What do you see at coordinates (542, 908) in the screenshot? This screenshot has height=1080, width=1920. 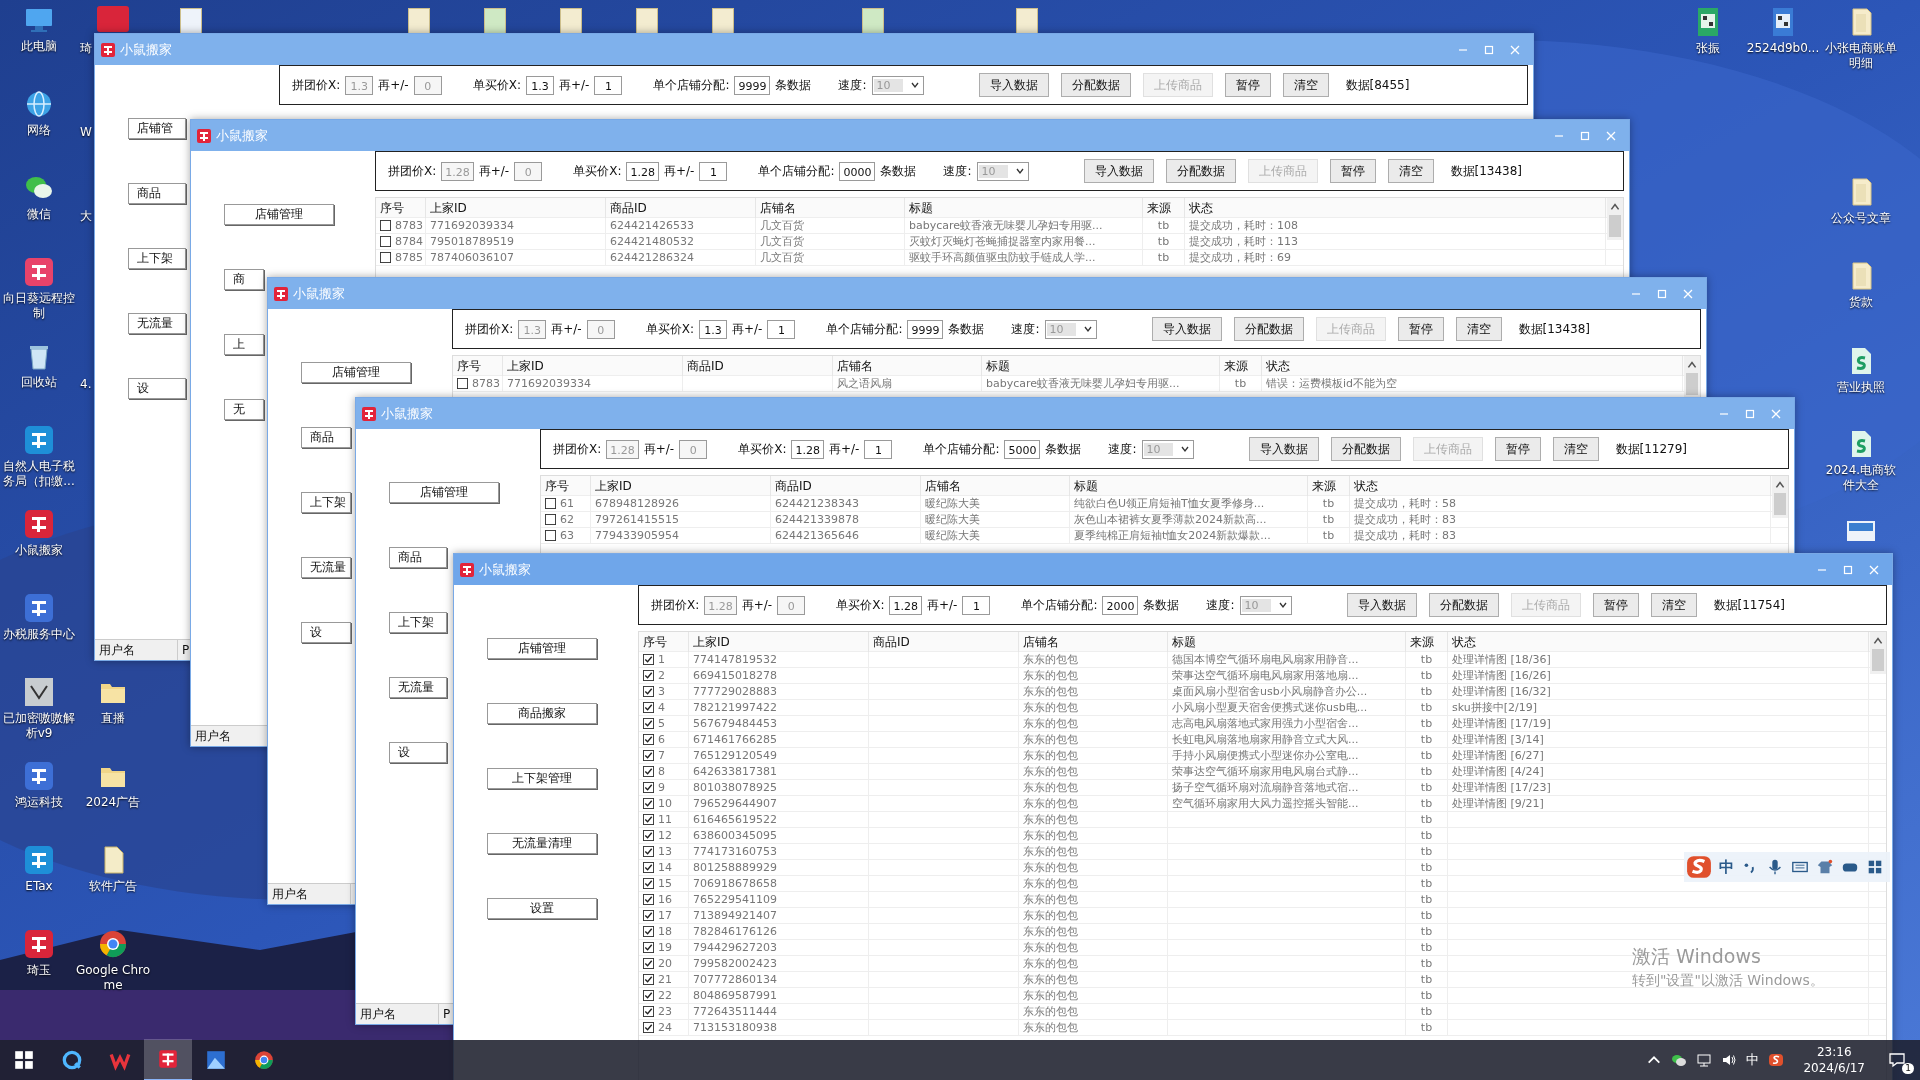 I see `sidebar-button: 设置` at bounding box center [542, 908].